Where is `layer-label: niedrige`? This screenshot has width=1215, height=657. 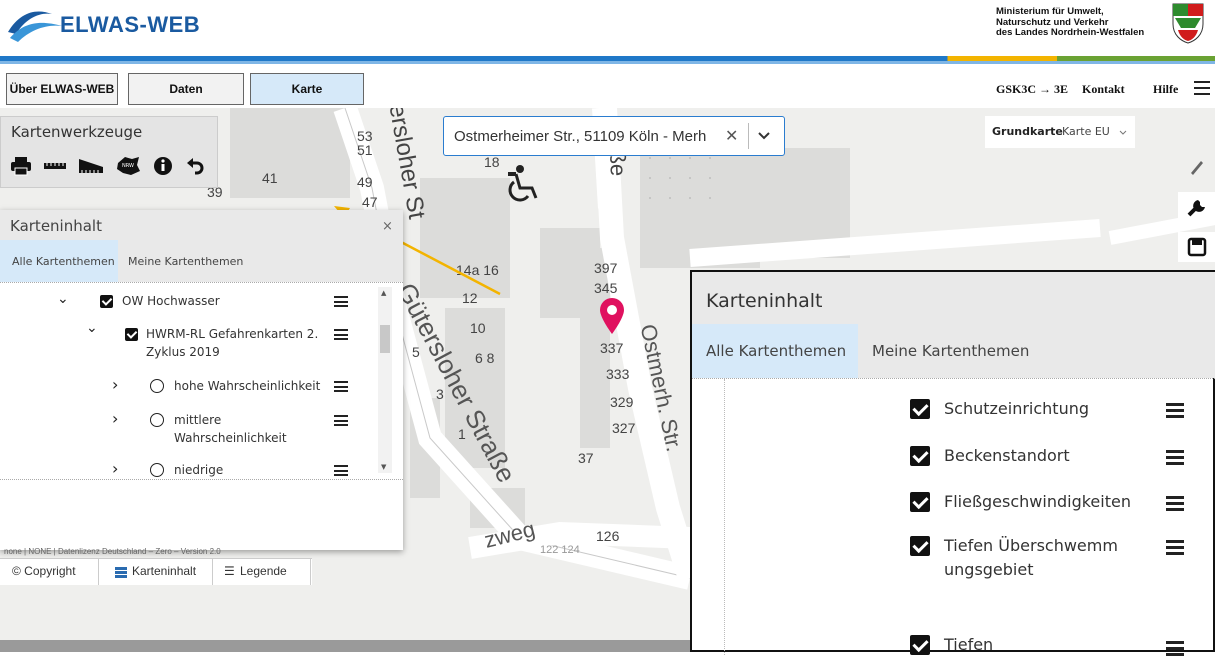
layer-label: niedrige is located at coordinates (199, 470).